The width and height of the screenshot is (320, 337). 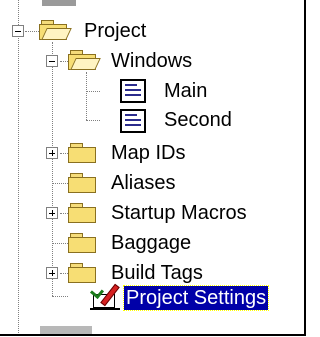 What do you see at coordinates (179, 213) in the screenshot?
I see `tree-item-startup-macros: Startup Macros` at bounding box center [179, 213].